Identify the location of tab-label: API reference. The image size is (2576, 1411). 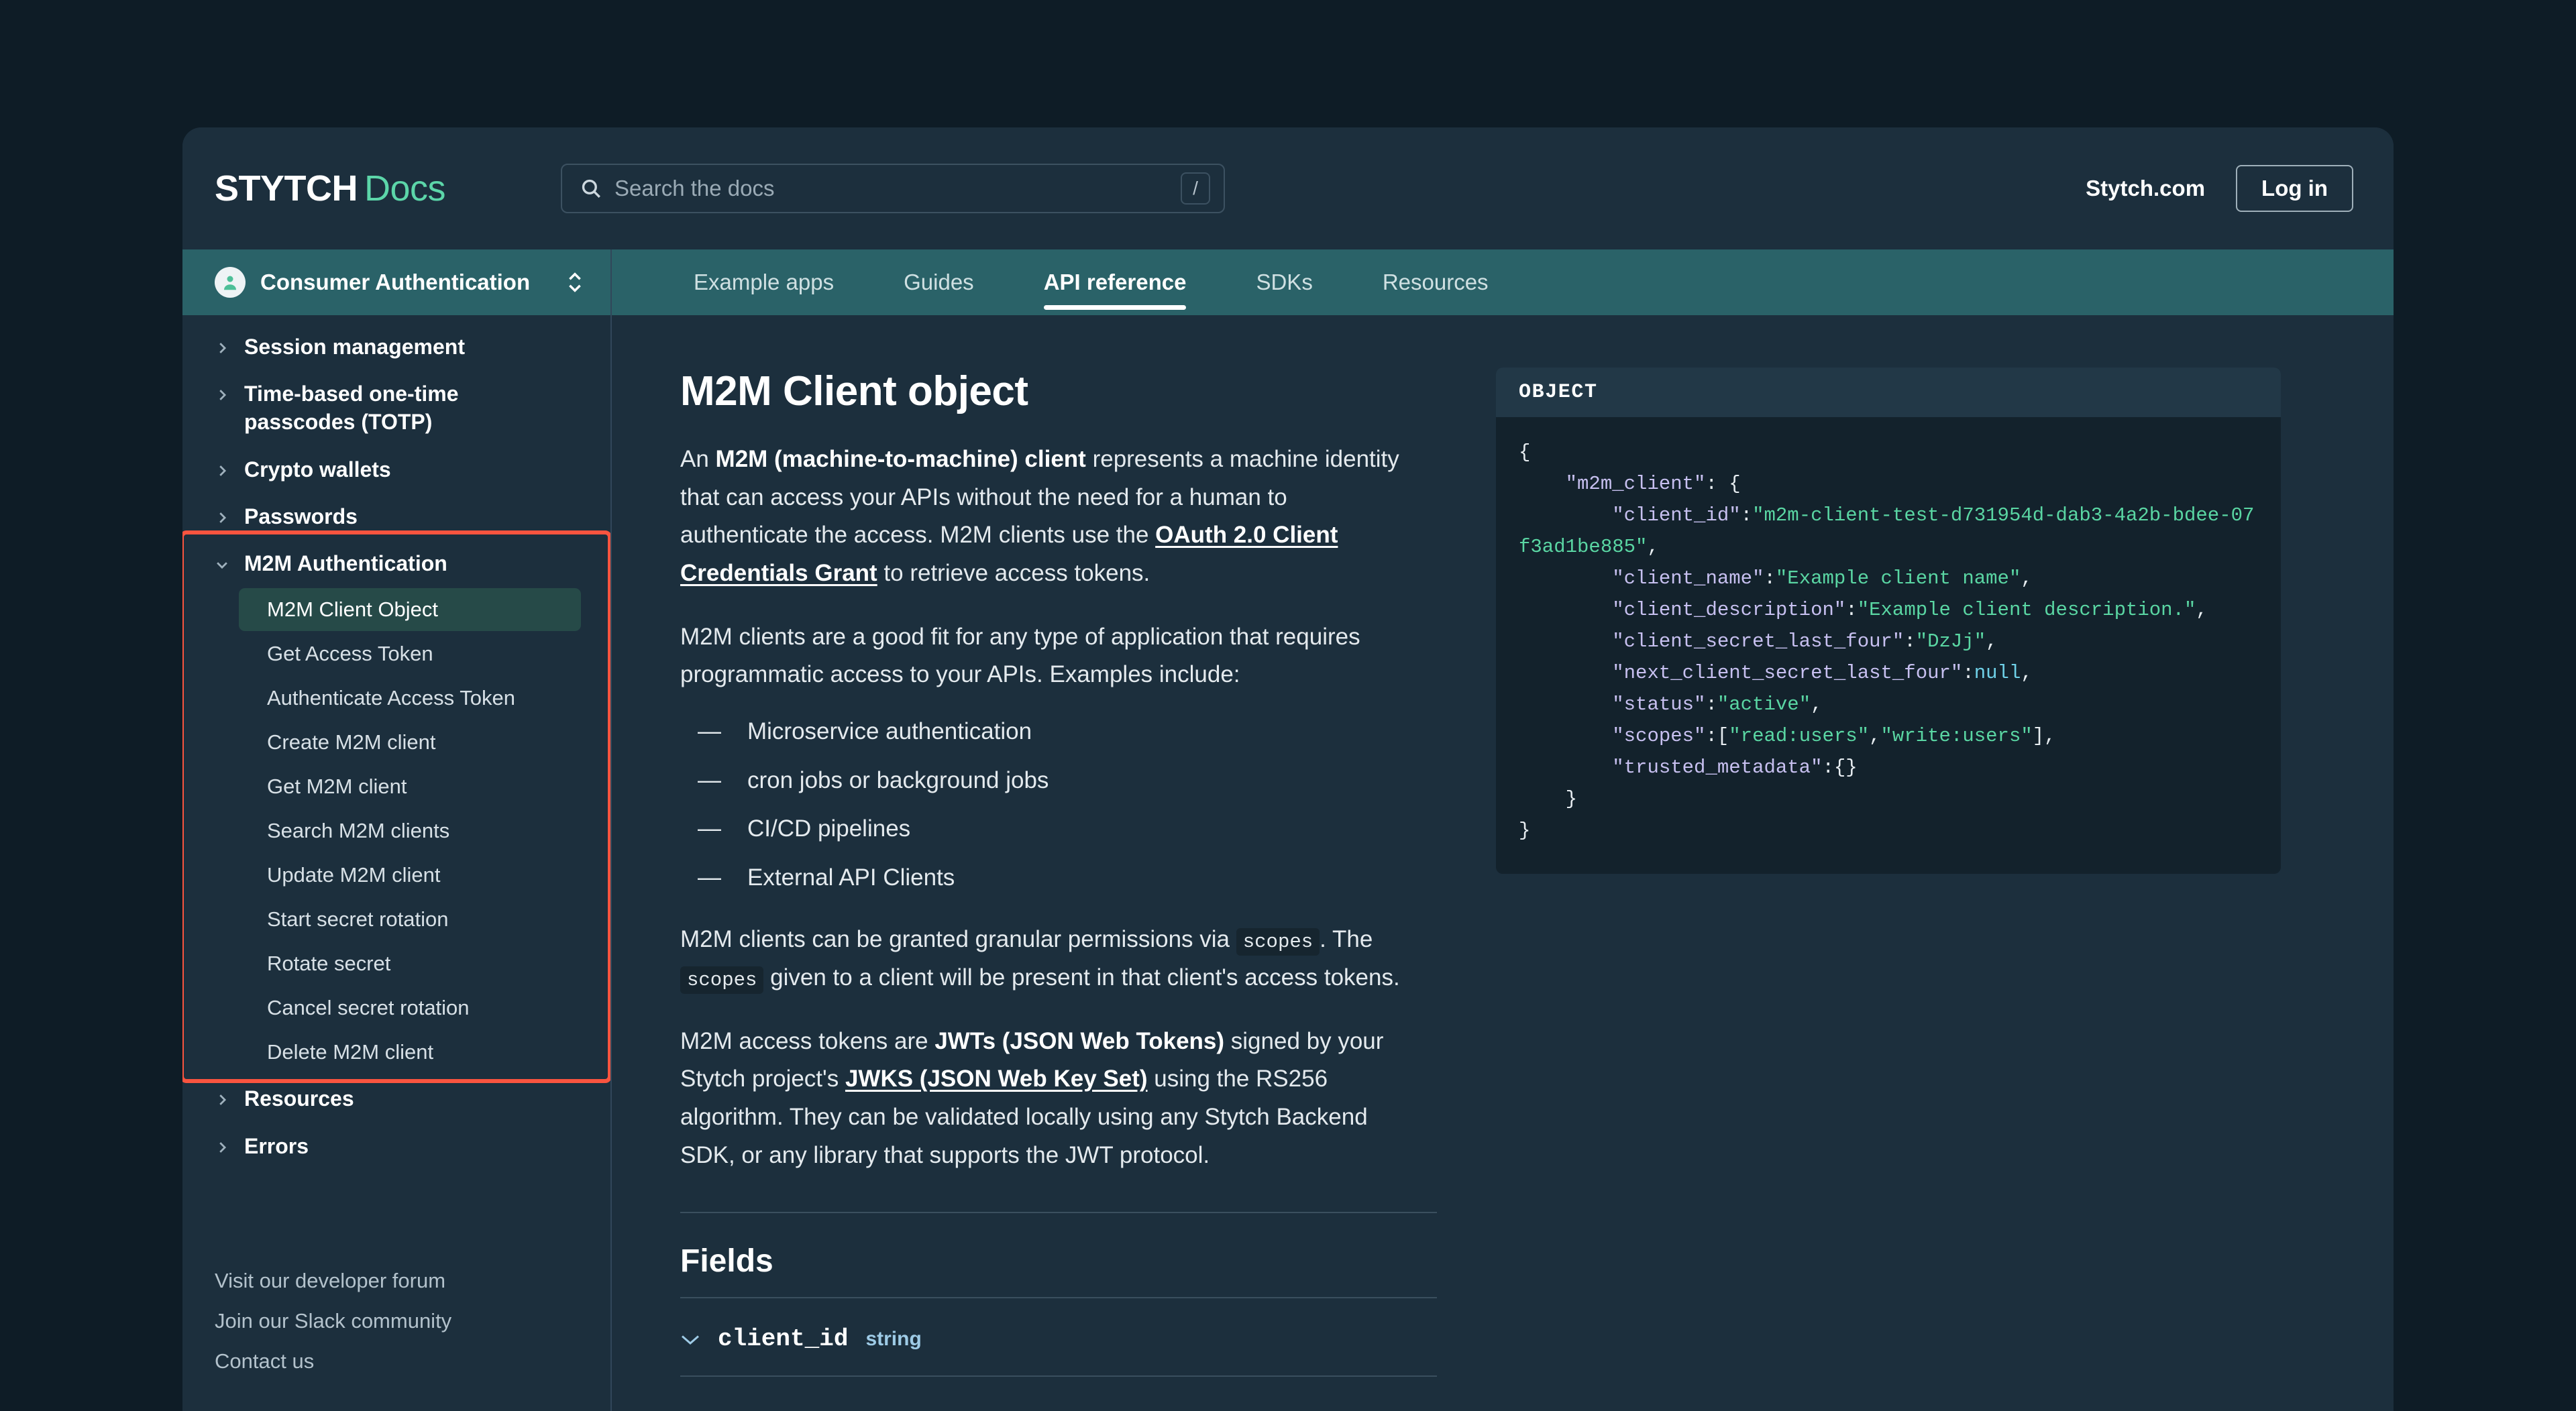
(1115, 282).